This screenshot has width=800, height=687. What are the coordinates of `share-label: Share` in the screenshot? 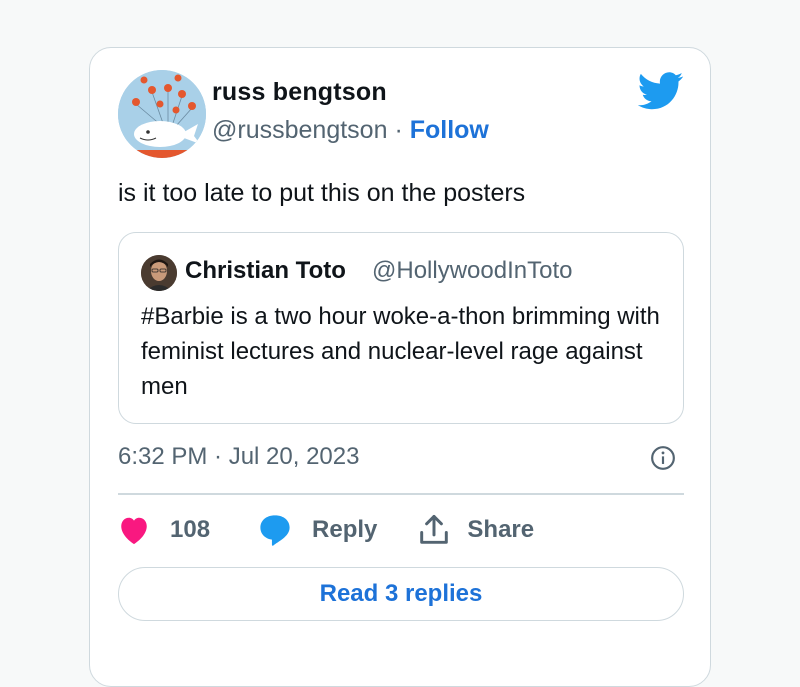 It's located at (501, 529).